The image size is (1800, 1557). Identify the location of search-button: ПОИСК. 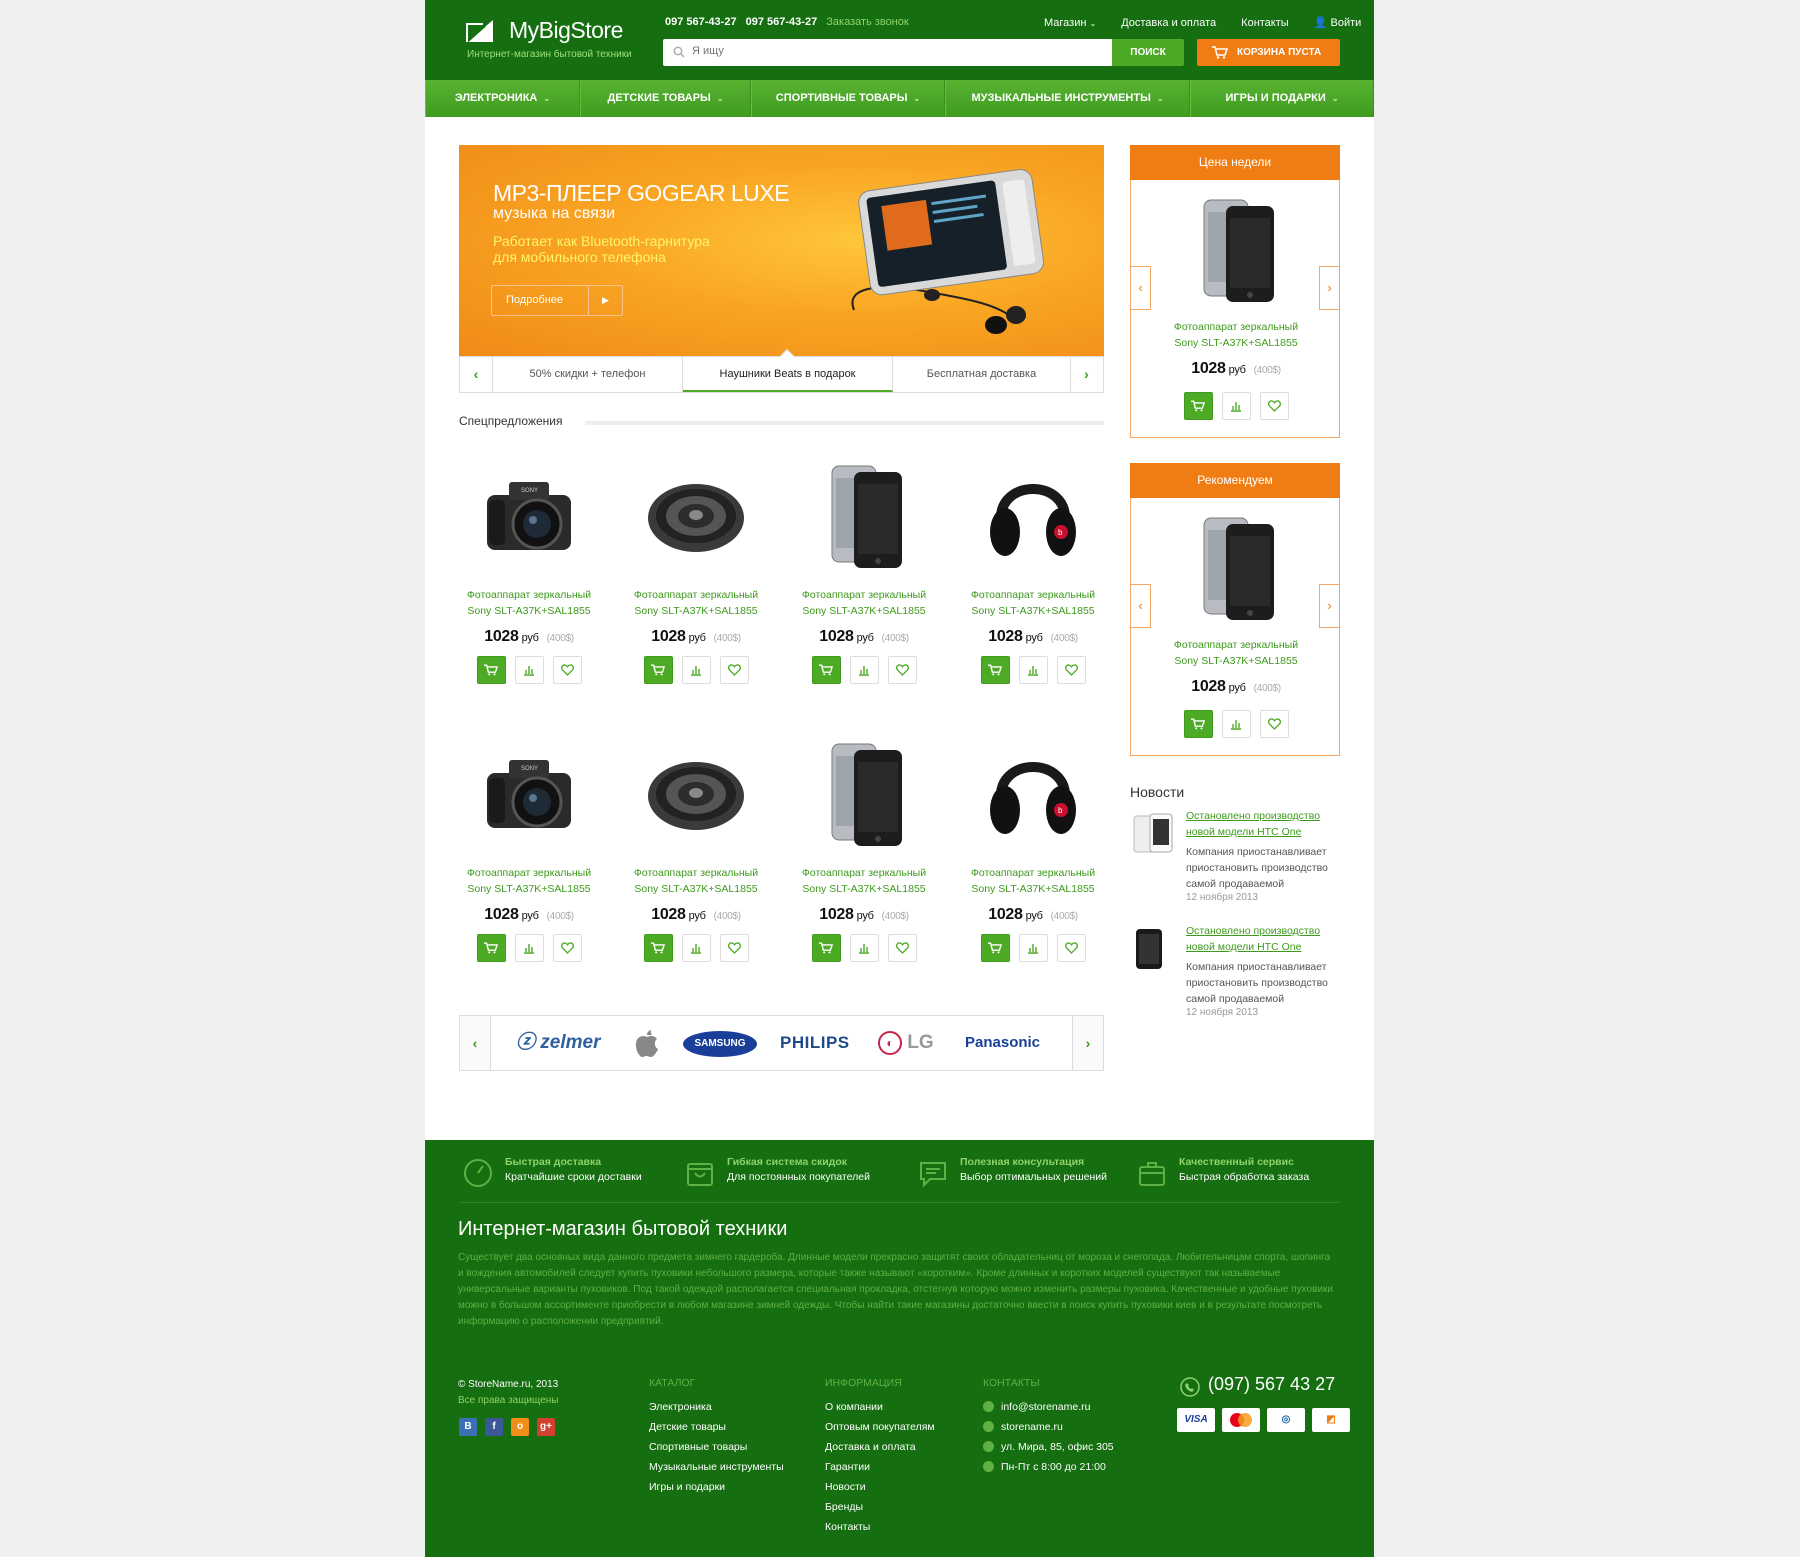
(1148, 52).